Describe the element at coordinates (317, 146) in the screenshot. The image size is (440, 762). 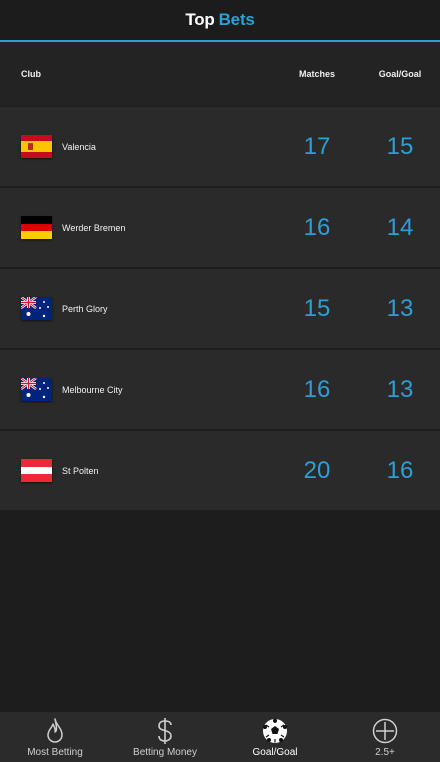
I see `matches-value: 17` at that location.